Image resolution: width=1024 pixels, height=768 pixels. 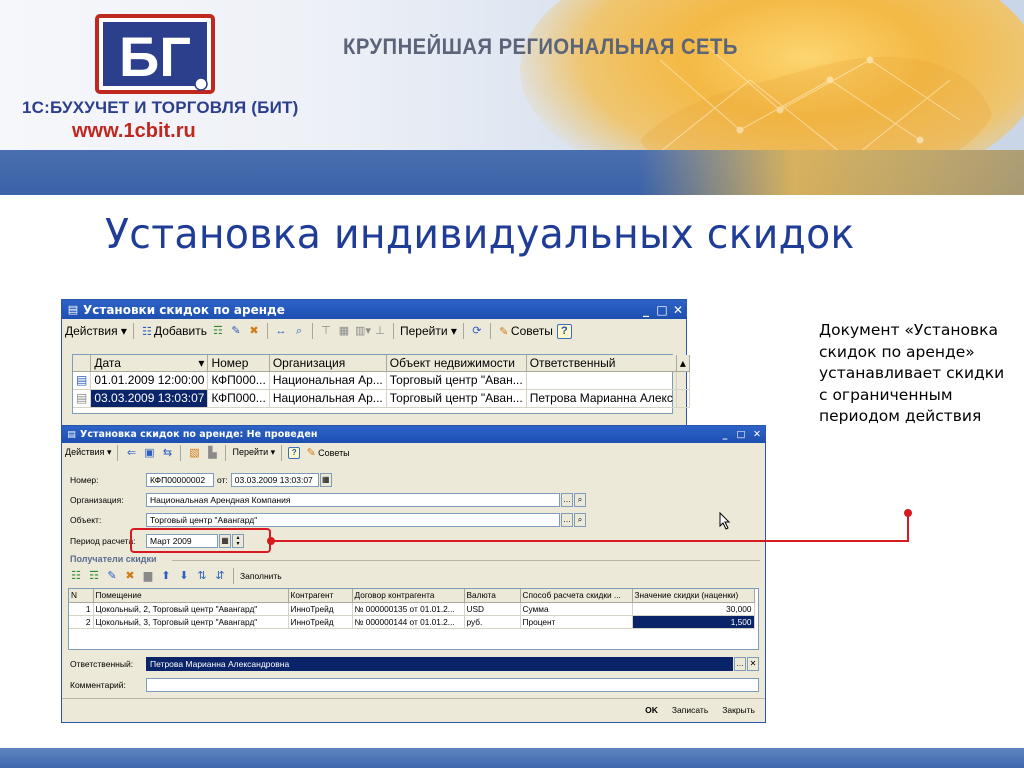 What do you see at coordinates (601, 363) in the screenshot?
I see `list-header-responsible: Ответственный` at bounding box center [601, 363].